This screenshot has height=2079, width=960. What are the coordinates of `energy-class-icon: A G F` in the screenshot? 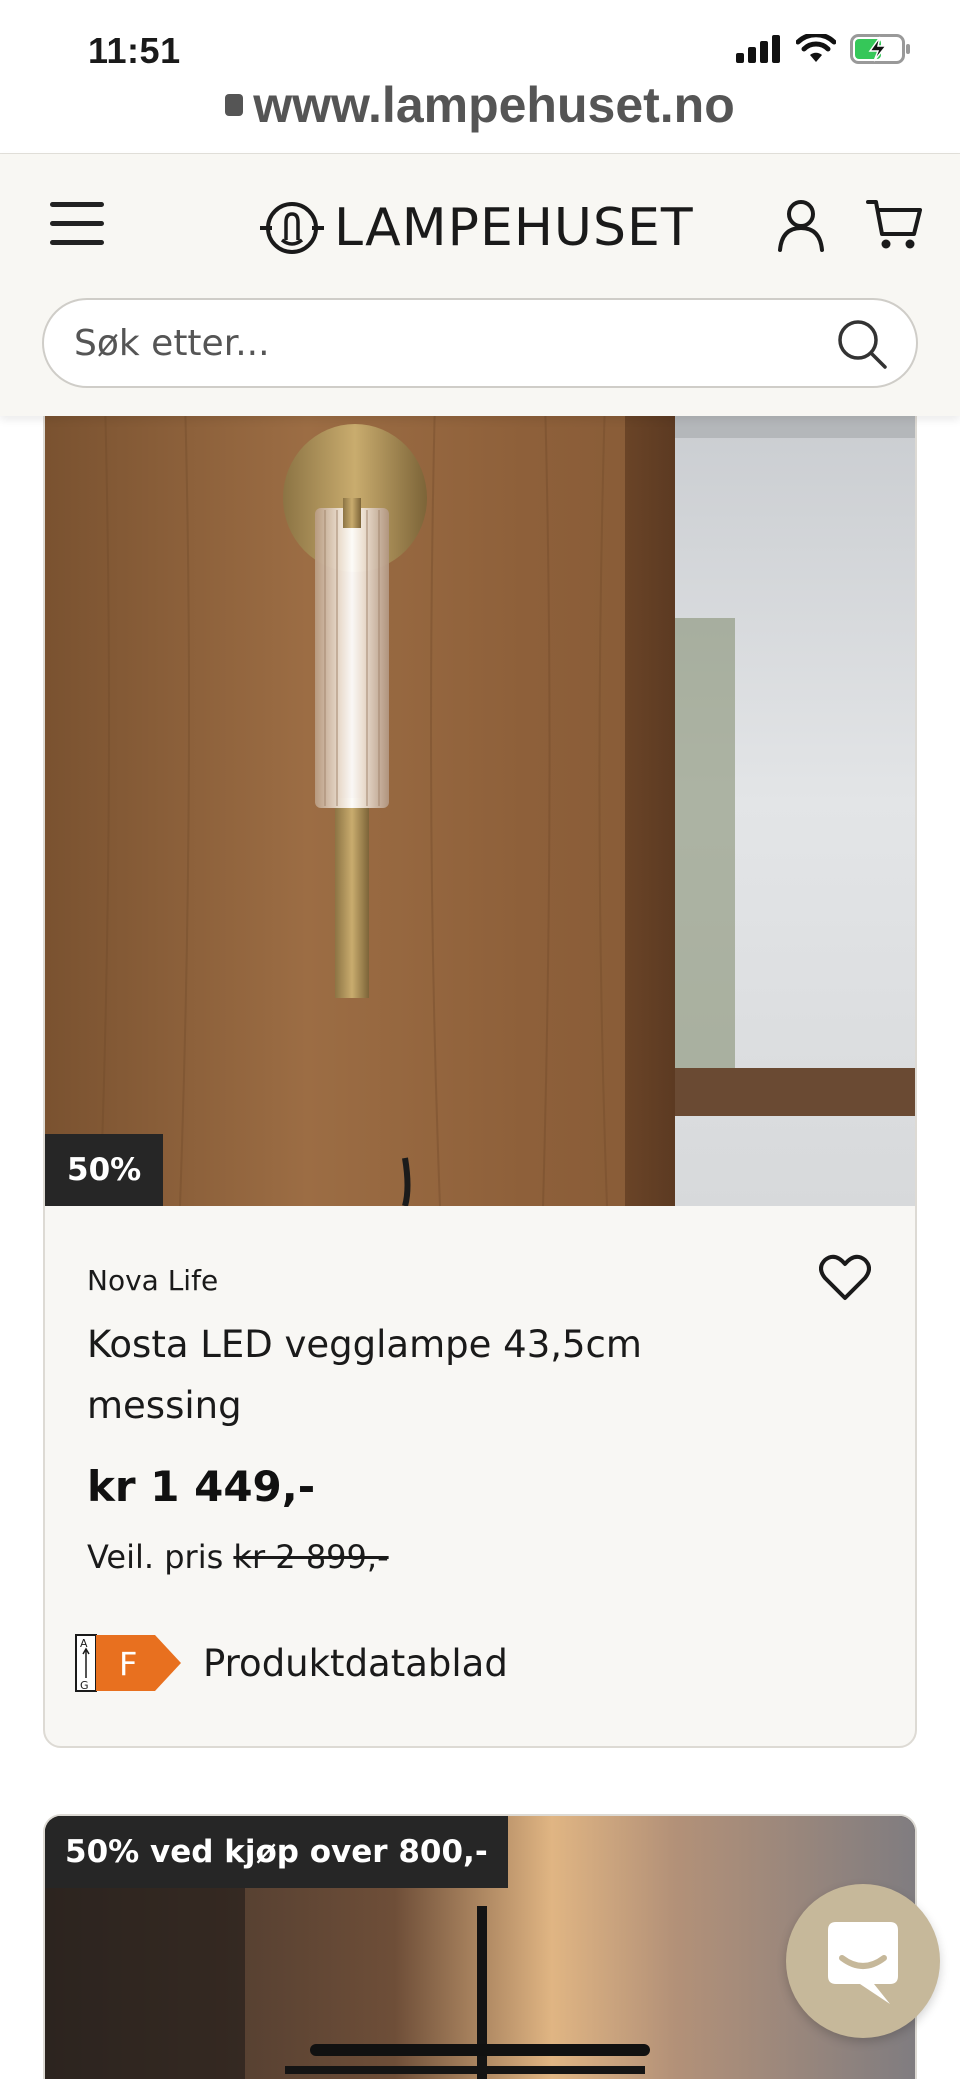 It's located at (128, 1663).